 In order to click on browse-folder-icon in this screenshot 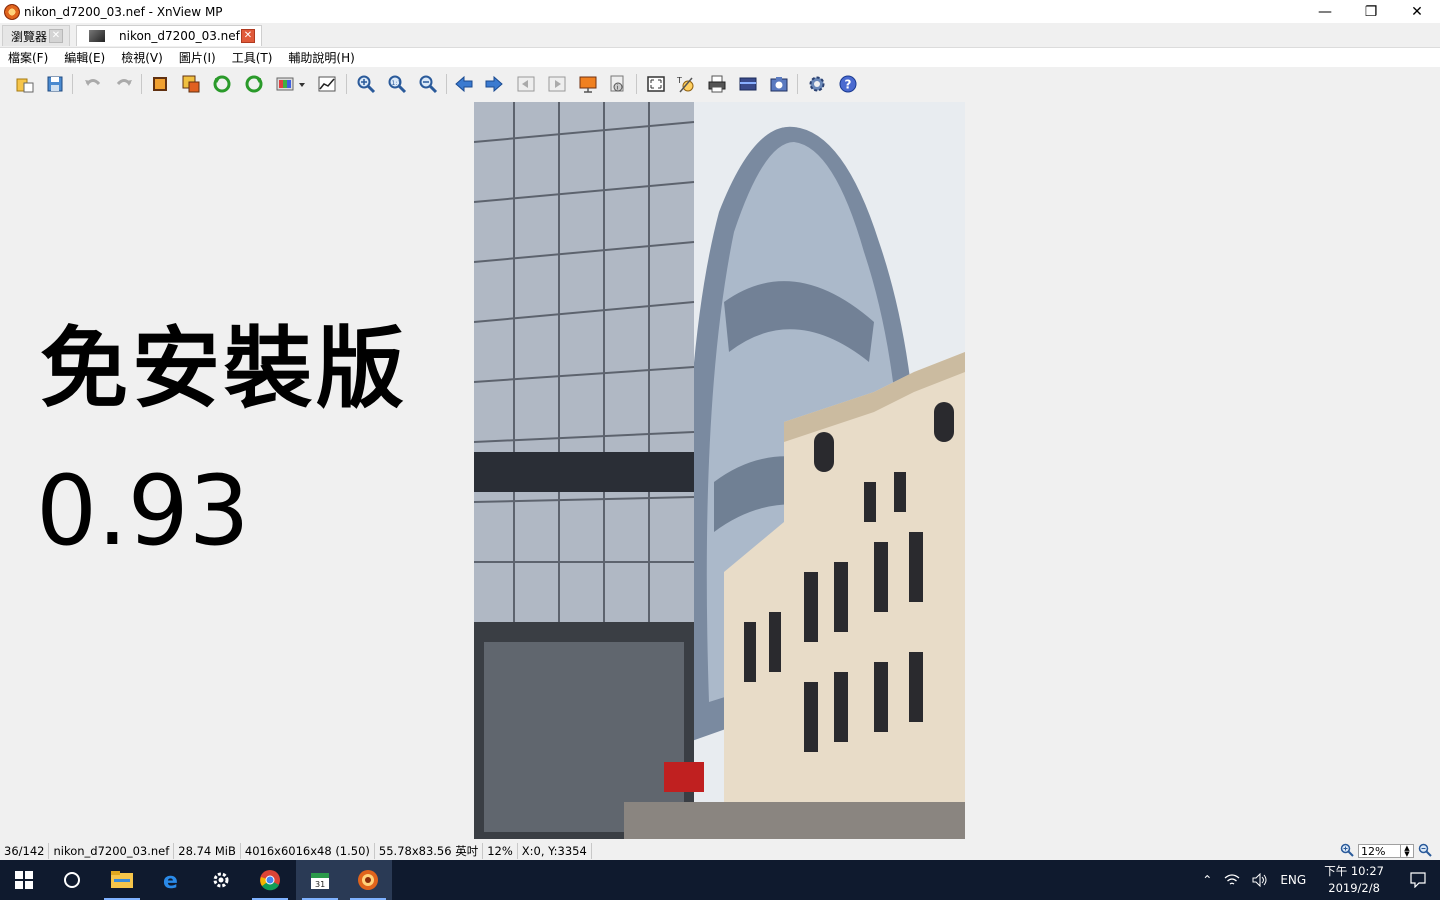, I will do `click(25, 84)`.